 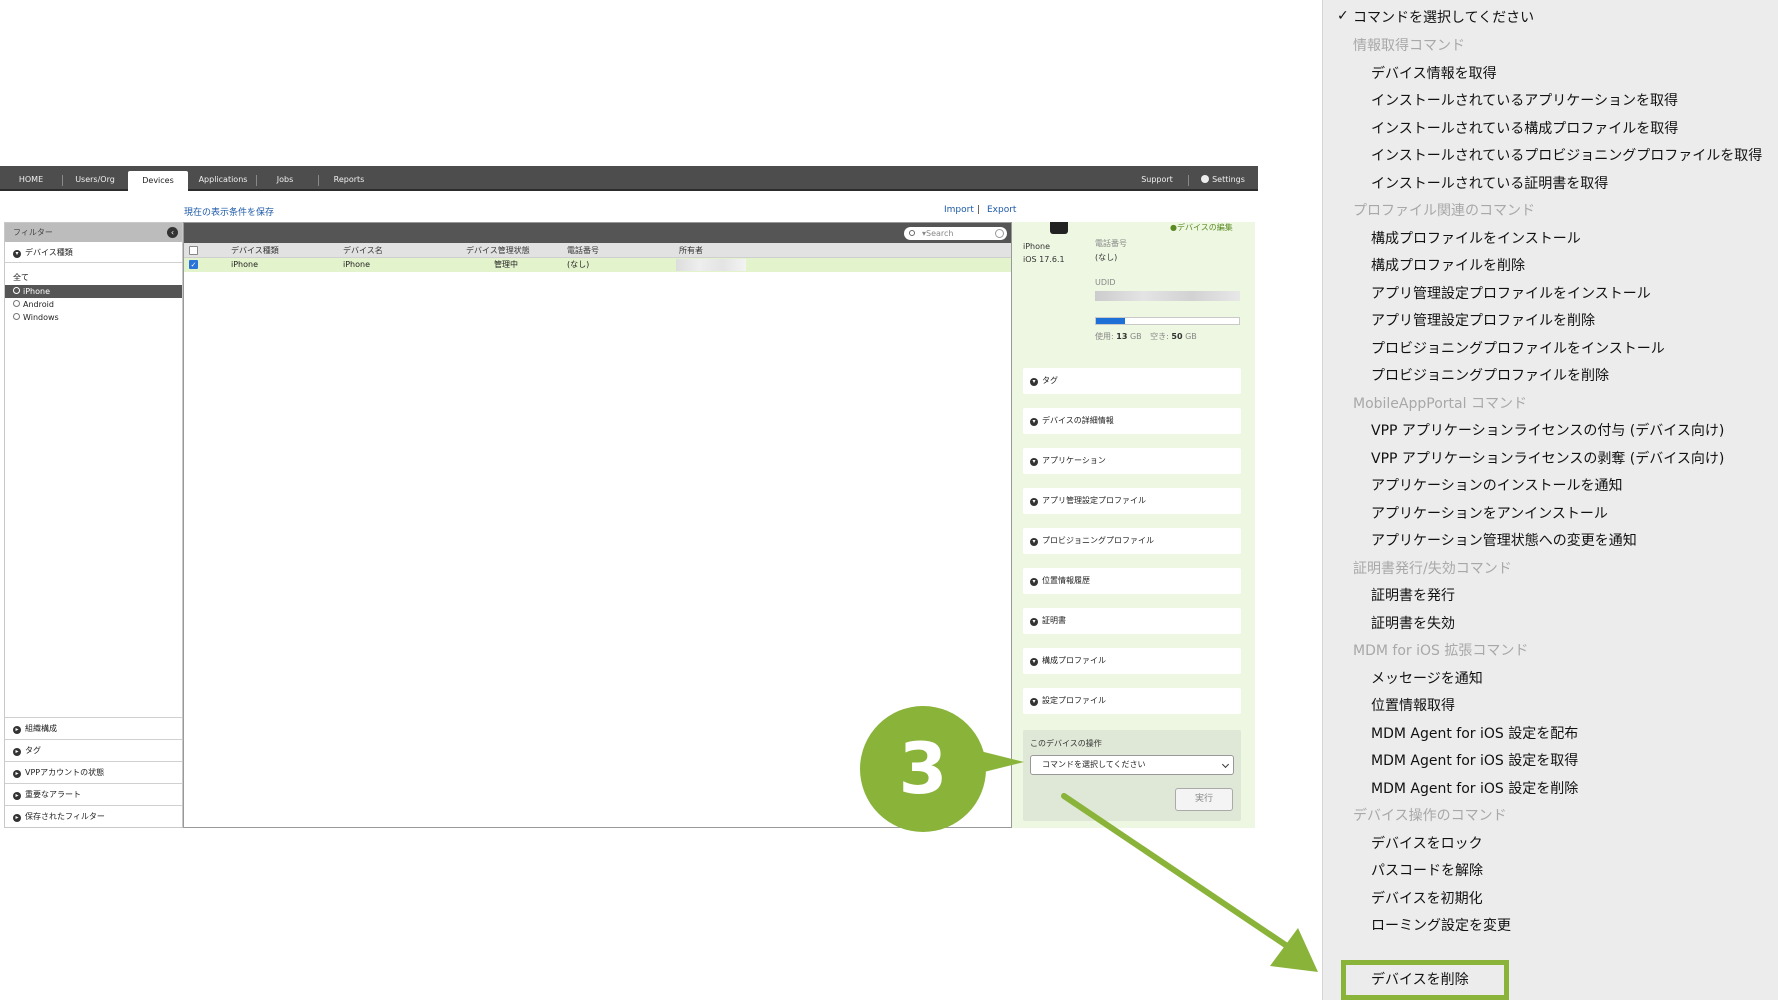 What do you see at coordinates (1490, 376) in the screenshot?
I see `menu-item: プロビジョニングプロファイルを削除` at bounding box center [1490, 376].